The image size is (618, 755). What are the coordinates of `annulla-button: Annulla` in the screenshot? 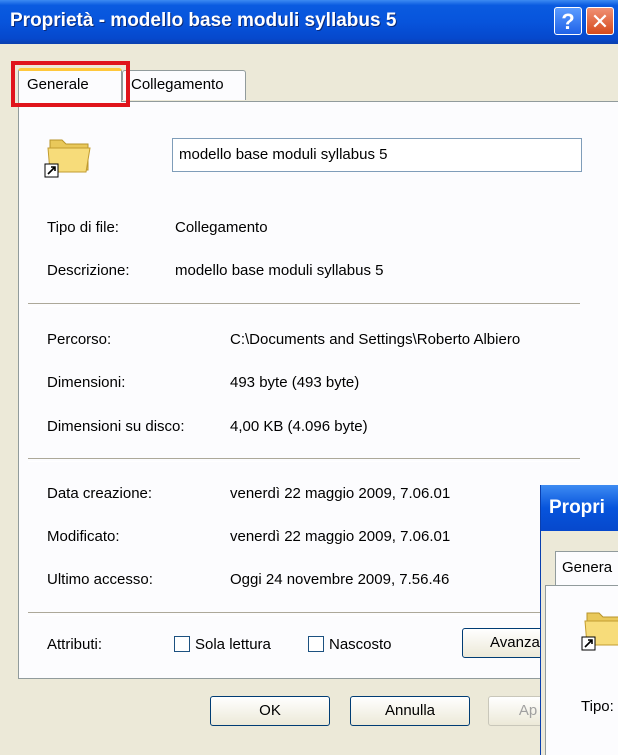 It's located at (410, 711).